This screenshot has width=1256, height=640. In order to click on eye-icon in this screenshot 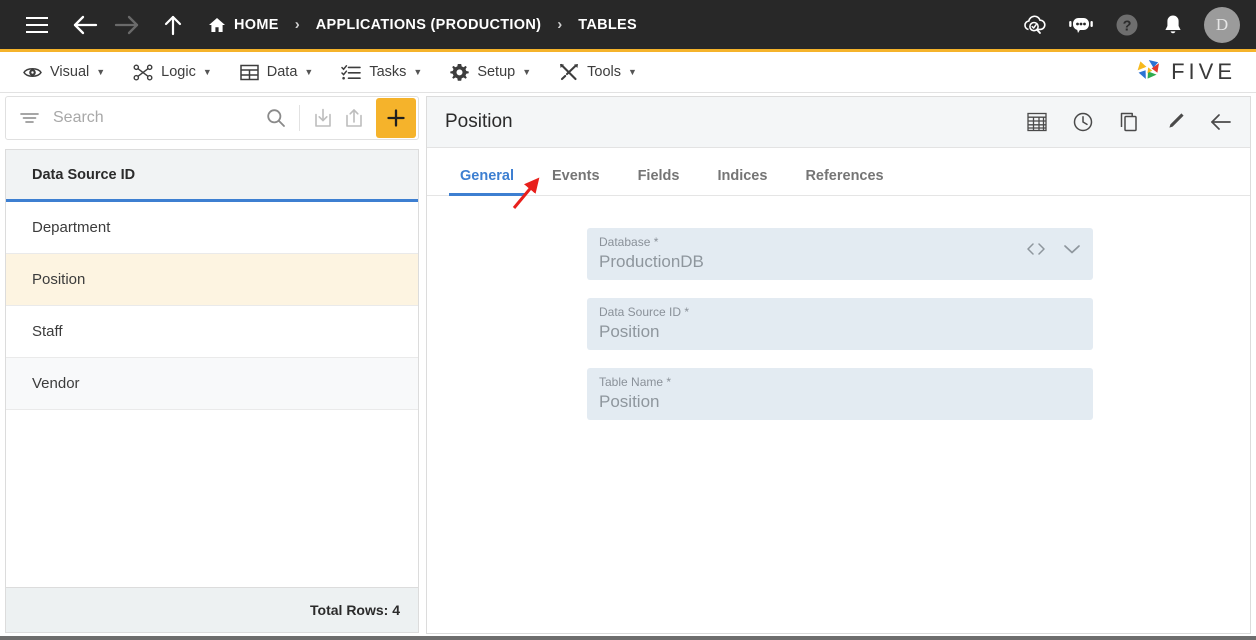, I will do `click(32, 72)`.